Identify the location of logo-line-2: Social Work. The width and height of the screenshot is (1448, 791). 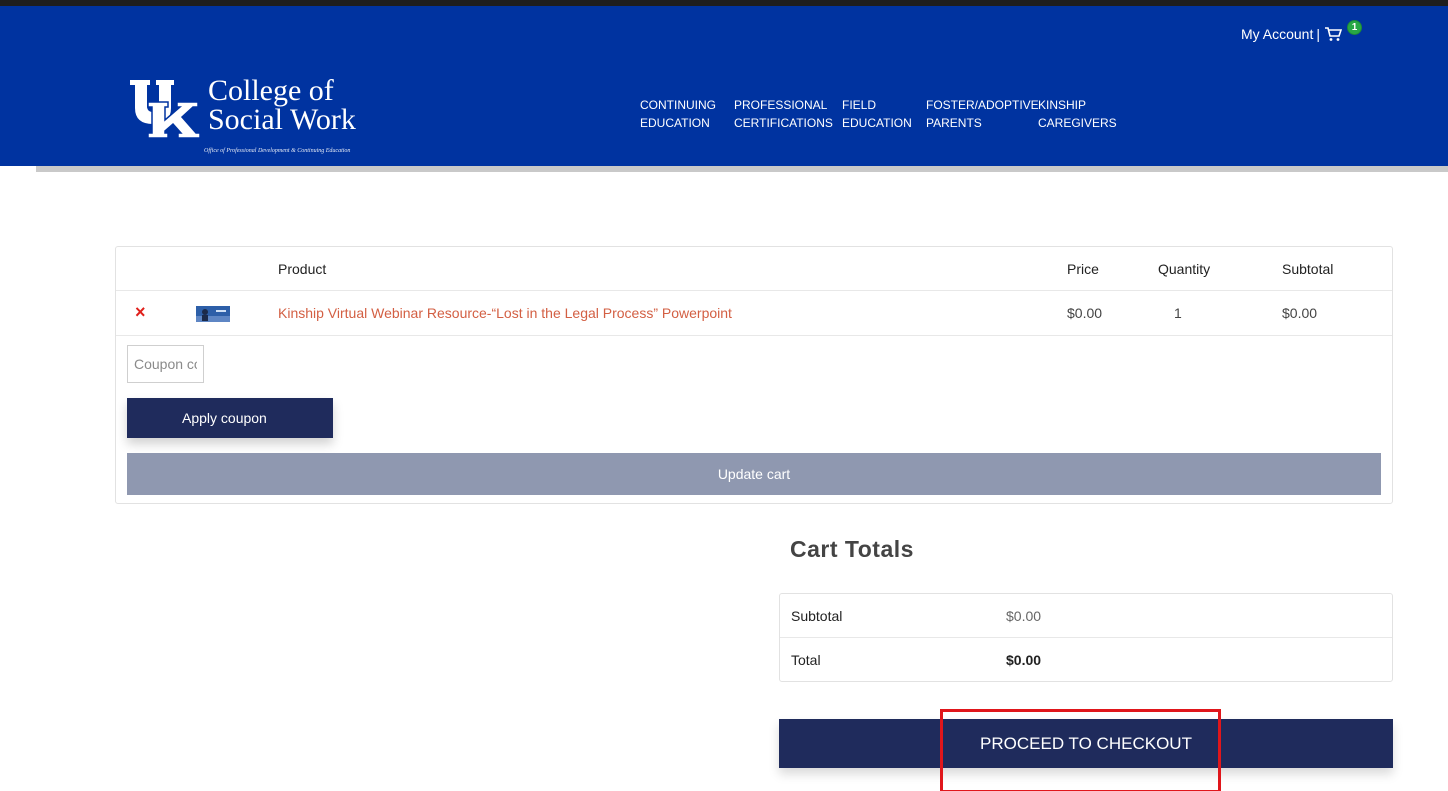
(282, 119).